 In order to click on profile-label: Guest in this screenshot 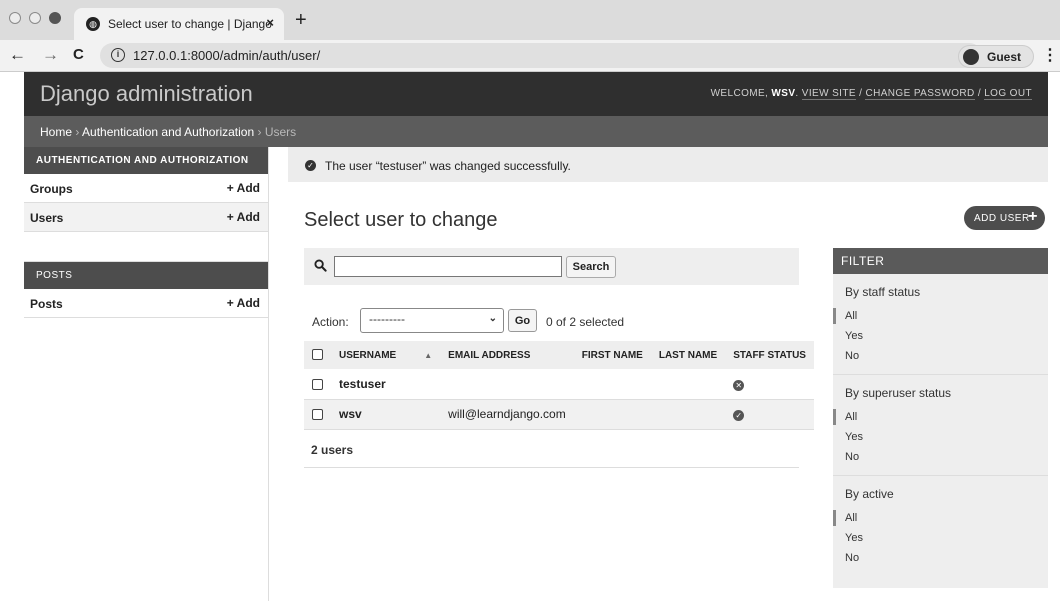, I will do `click(1004, 57)`.